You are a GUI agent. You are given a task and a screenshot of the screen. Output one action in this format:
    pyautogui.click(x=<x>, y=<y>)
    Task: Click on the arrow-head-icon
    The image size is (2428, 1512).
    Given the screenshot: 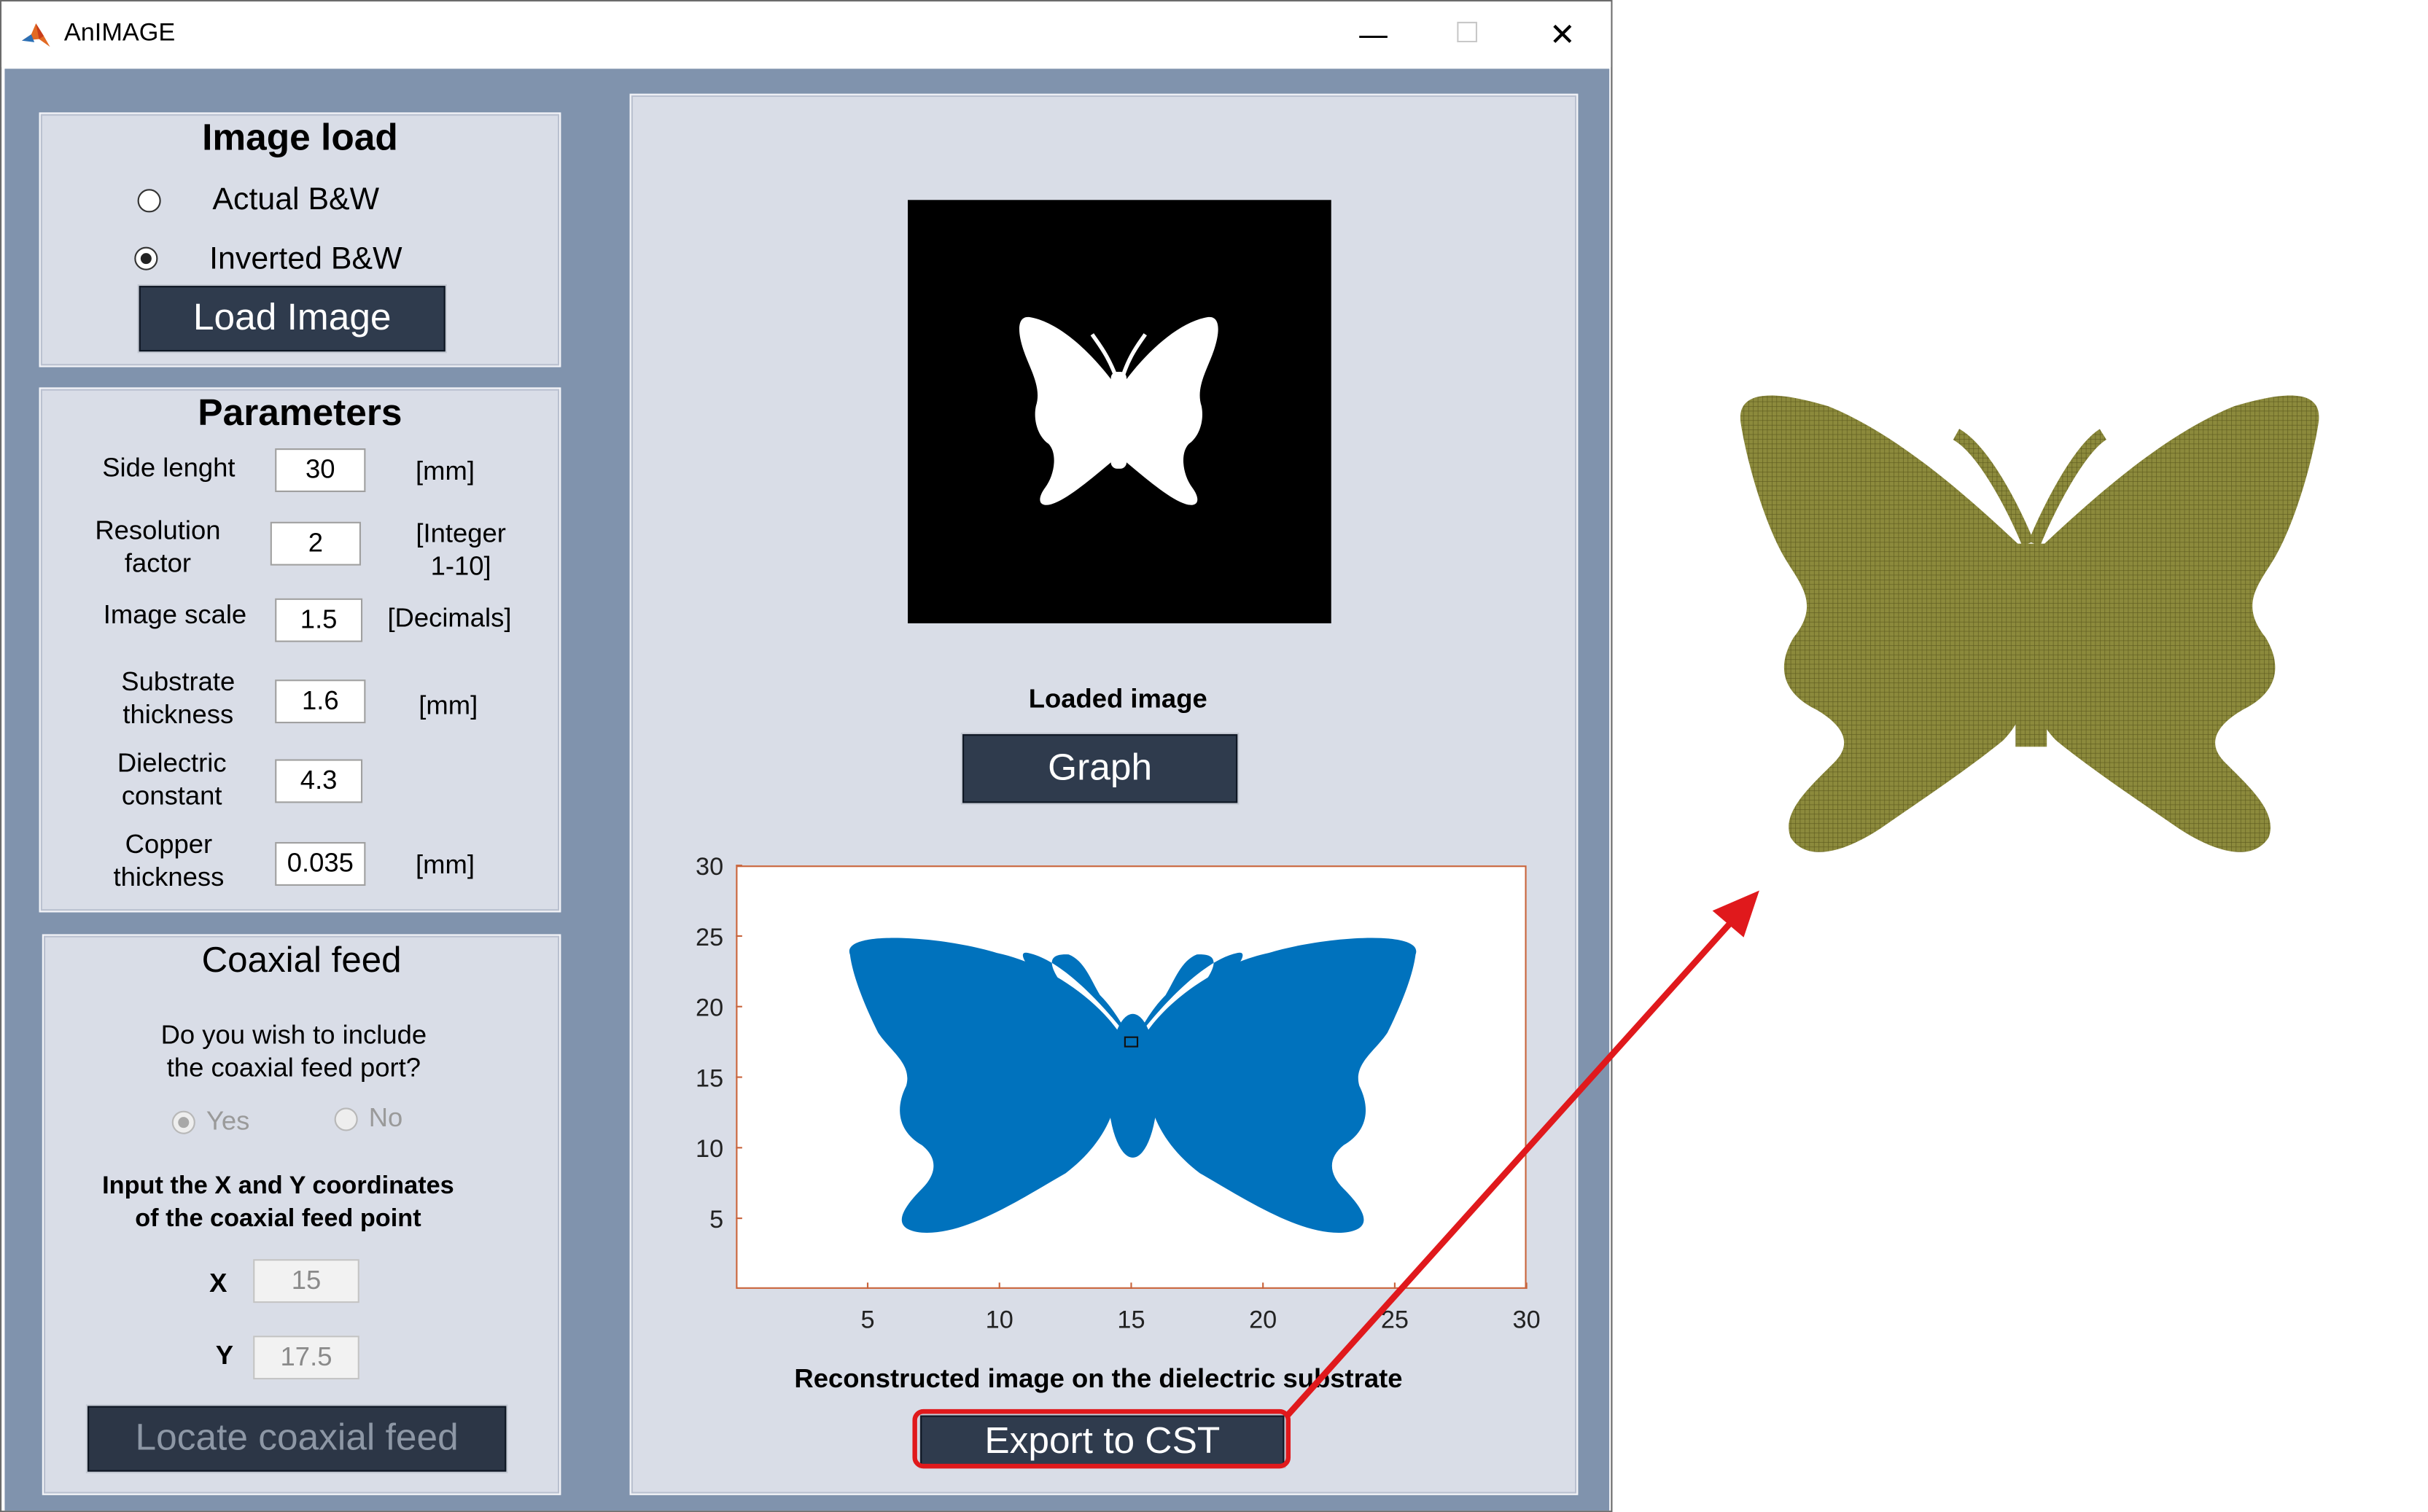 What is the action you would take?
    pyautogui.click(x=1735, y=914)
    